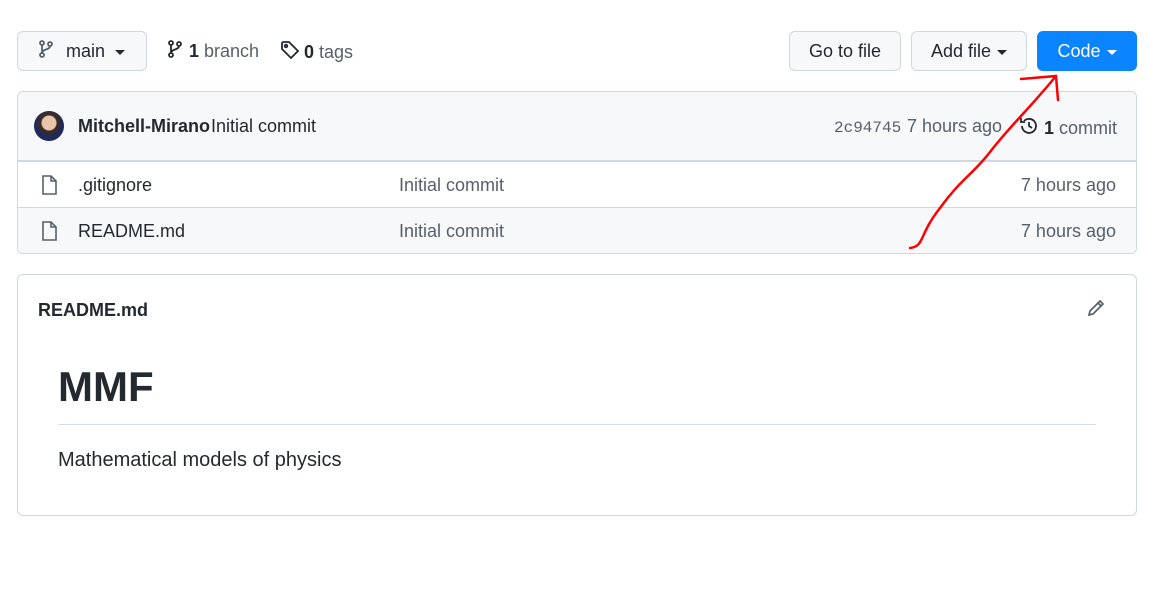  I want to click on pencil-icon, so click(1096, 310).